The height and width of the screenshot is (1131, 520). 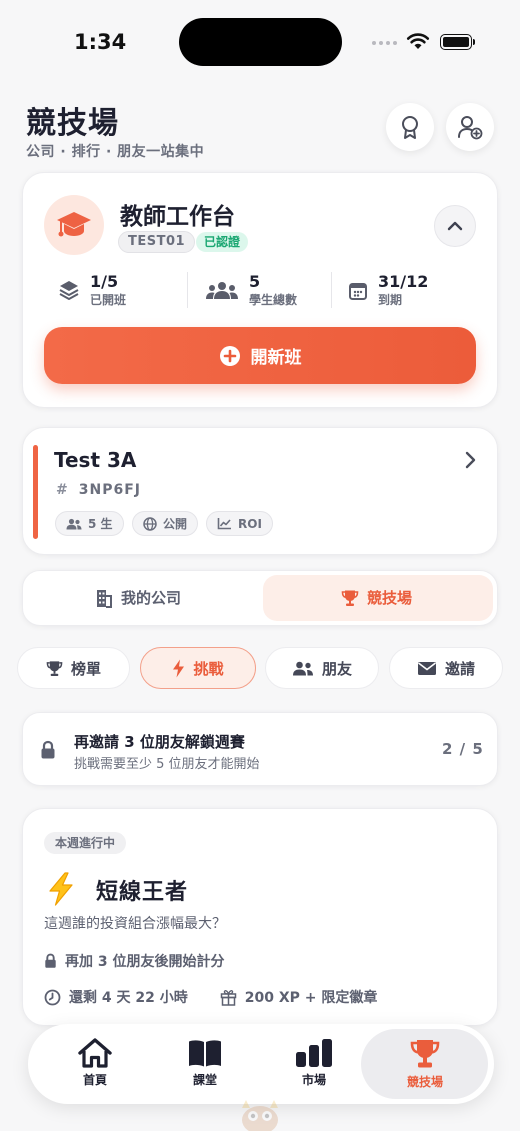 I want to click on layers-icon, so click(x=69, y=290).